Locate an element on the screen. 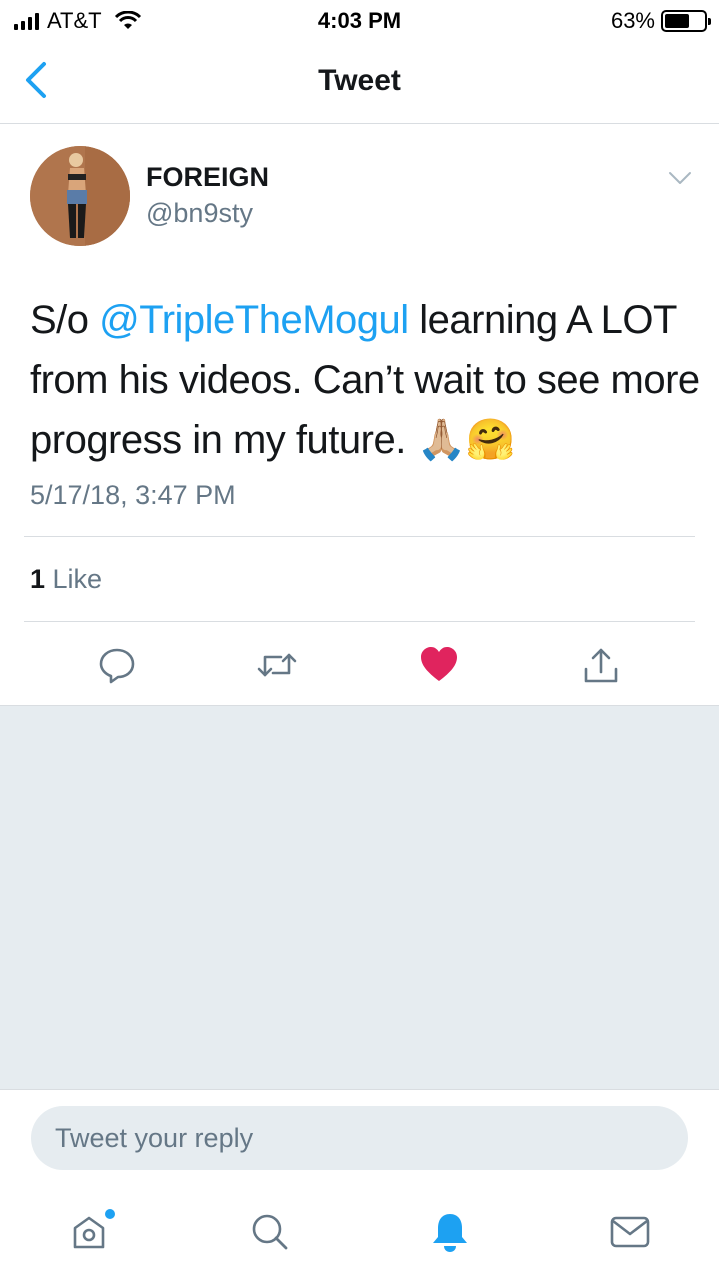 The image size is (719, 1280). like-count-label: Like is located at coordinates (74, 579).